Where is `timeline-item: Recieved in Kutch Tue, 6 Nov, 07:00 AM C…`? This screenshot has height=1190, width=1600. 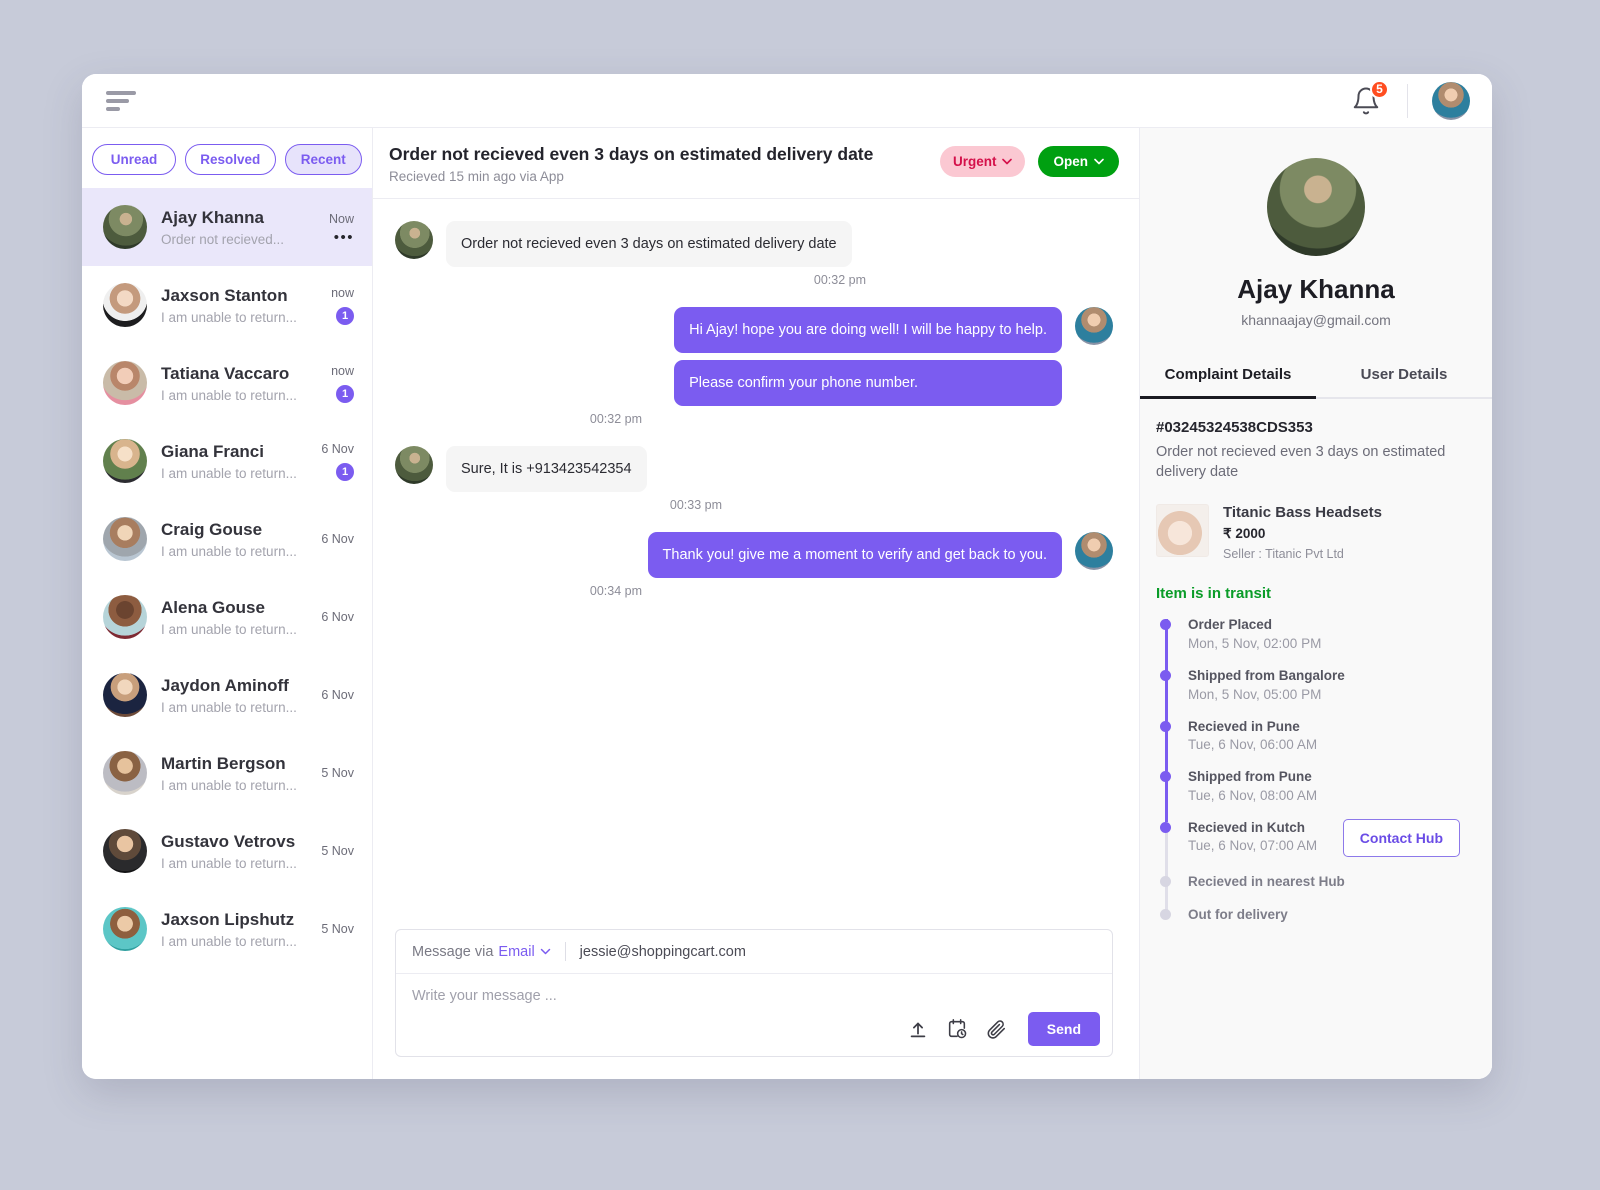
timeline-item: Recieved in Kutch Tue, 6 Nov, 07:00 AM C… is located at coordinates (1315, 848).